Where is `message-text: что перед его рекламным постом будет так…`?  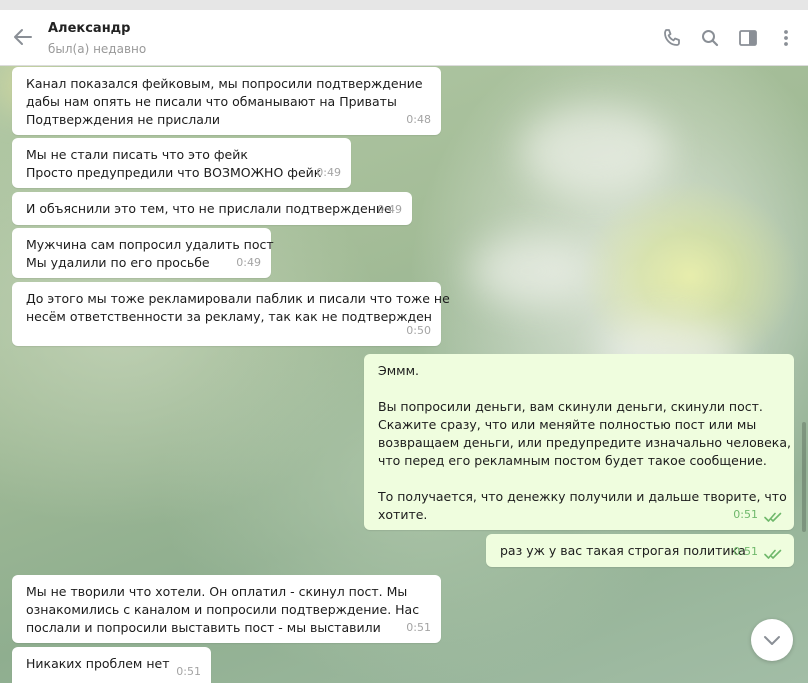 message-text: что перед его рекламным постом будет так… is located at coordinates (572, 460).